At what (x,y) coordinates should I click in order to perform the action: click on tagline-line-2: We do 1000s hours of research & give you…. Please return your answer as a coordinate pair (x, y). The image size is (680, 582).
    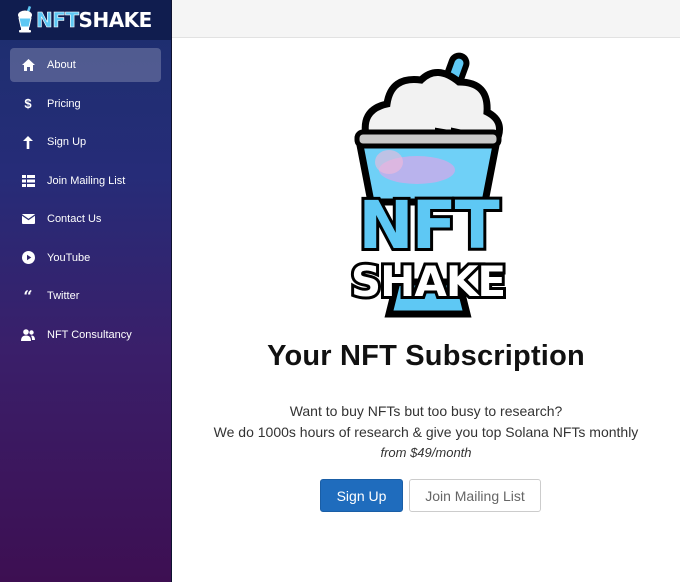
    Looking at the image, I should click on (426, 432).